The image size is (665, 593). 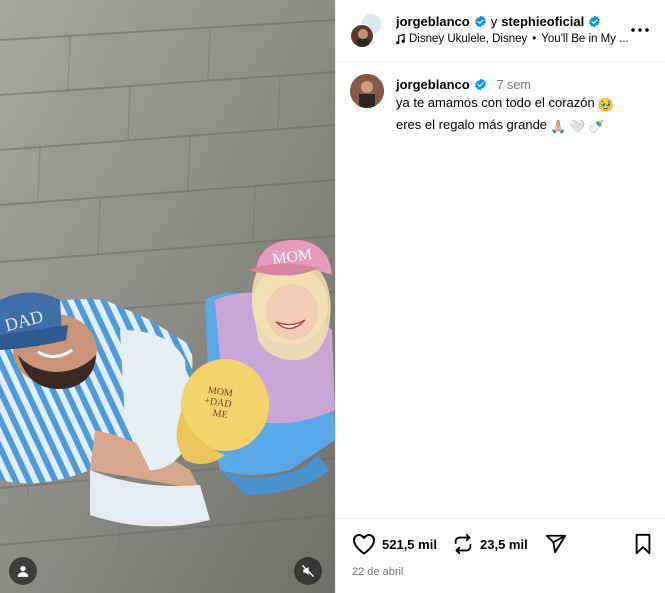 I want to click on caption-line: eres el regalo más grande 🙏🏼 🤍 🍼, so click(x=527, y=125).